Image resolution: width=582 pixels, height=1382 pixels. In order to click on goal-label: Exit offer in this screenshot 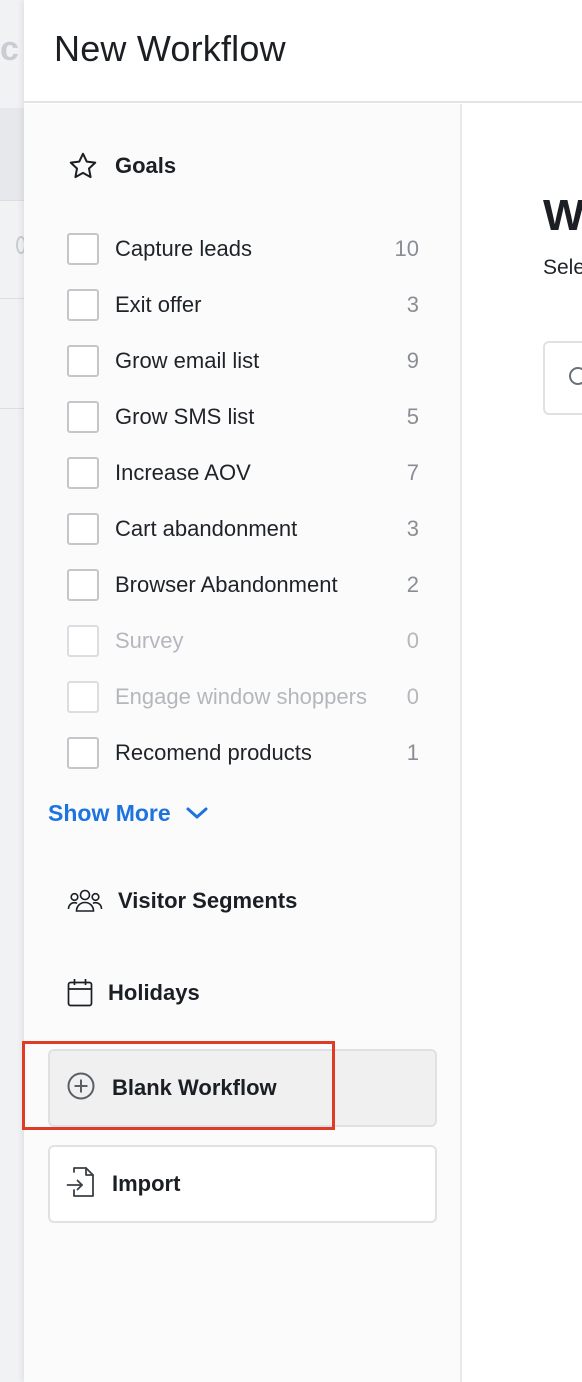, I will do `click(158, 304)`.